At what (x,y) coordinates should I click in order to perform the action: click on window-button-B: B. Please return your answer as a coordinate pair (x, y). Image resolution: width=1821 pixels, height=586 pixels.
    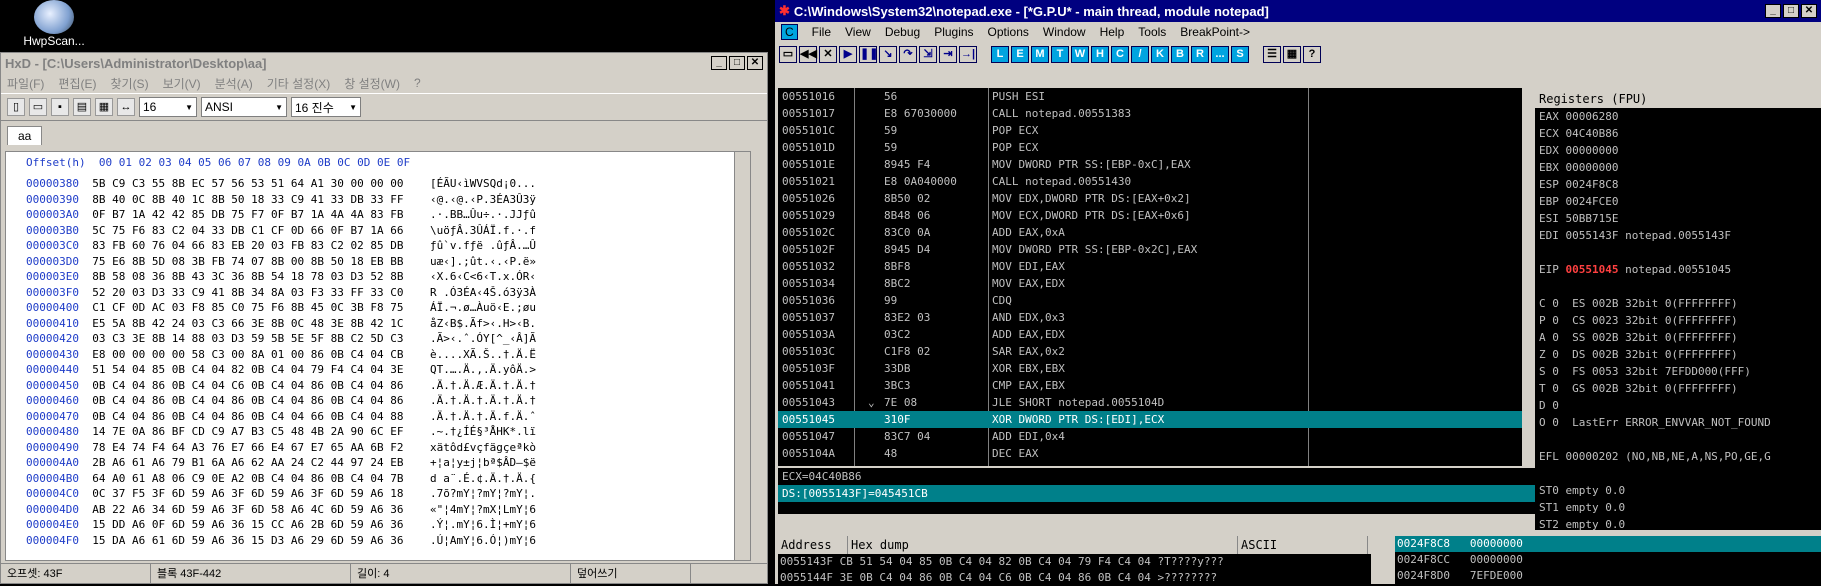
    Looking at the image, I should click on (1180, 54).